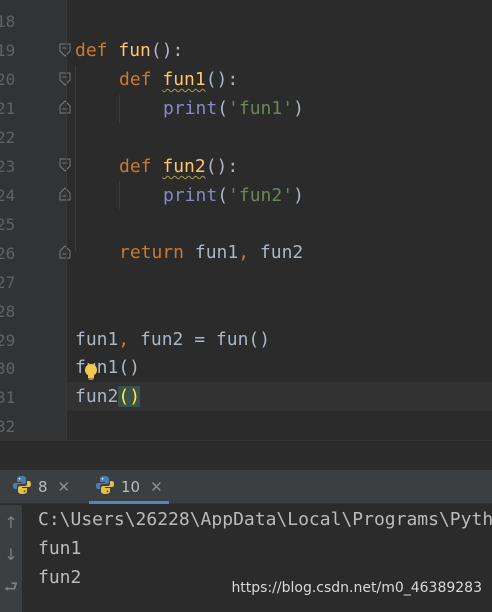  I want to click on line-number: 27, so click(8, 282).